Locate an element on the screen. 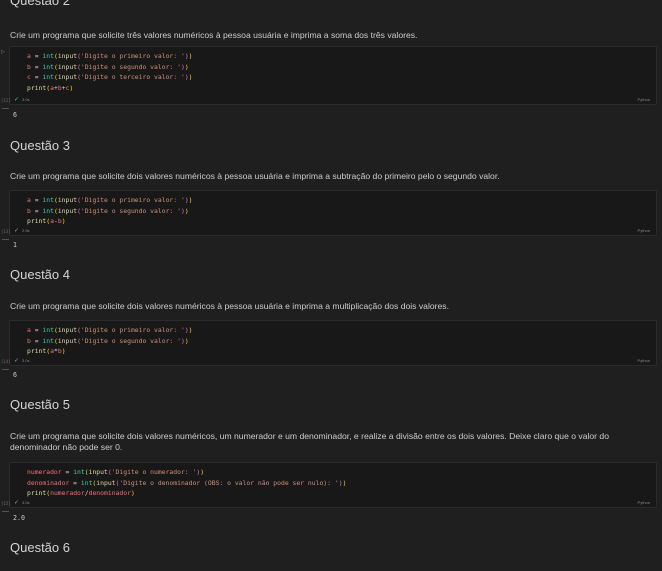 The height and width of the screenshot is (571, 662). question-heading: Questão 4 is located at coordinates (40, 274).